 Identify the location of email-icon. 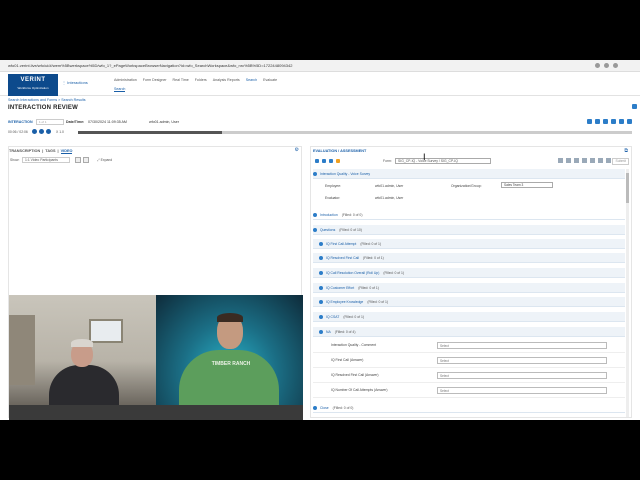
(589, 121).